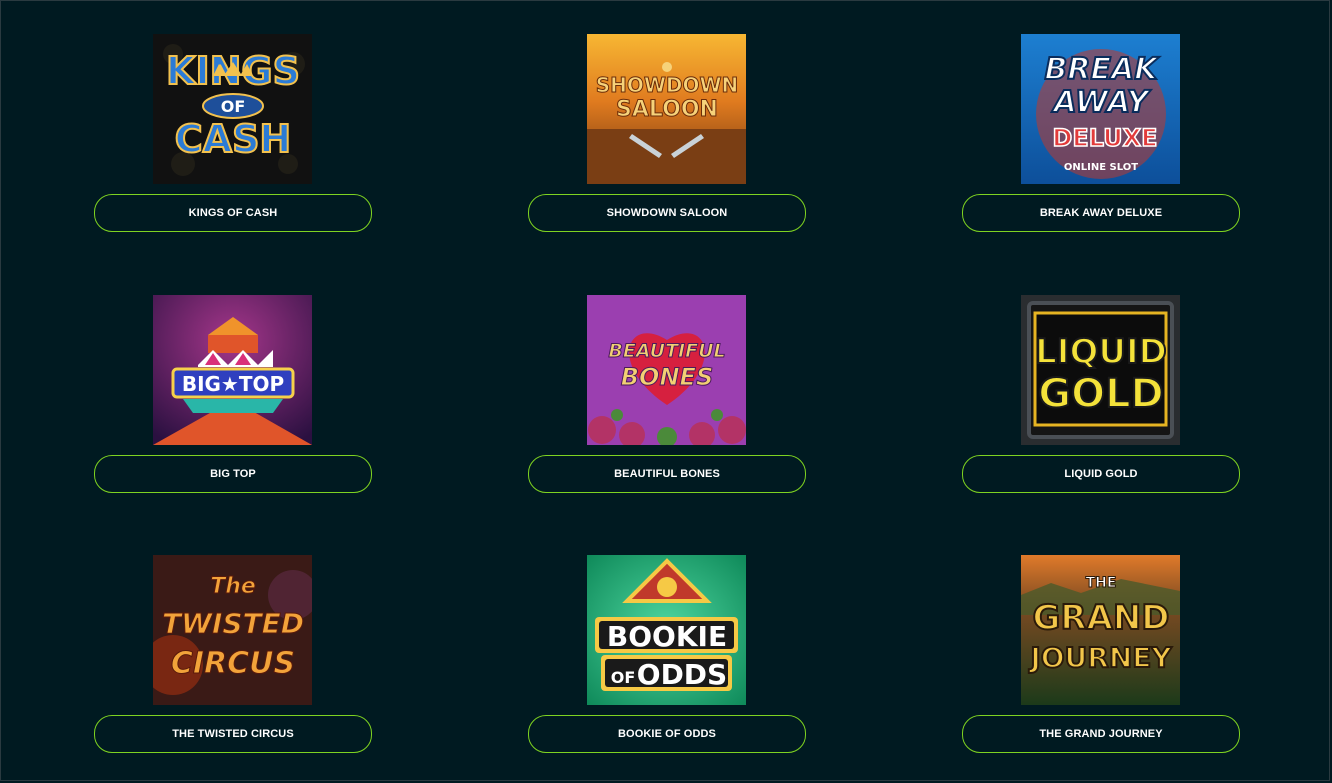  Describe the element at coordinates (1101, 394) in the screenshot. I see `logo-line: GOLD` at that location.